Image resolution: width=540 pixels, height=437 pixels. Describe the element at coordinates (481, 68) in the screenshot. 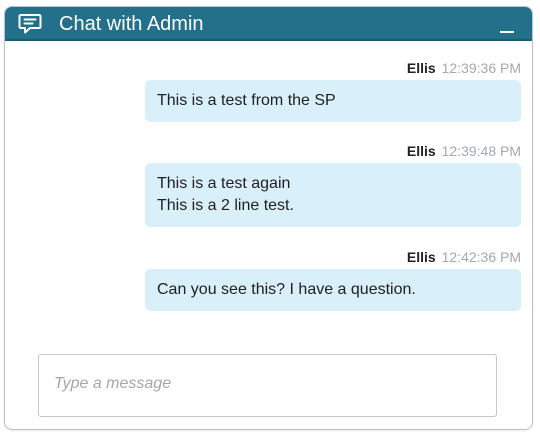

I see `message-time: 12:39:36 PM` at that location.